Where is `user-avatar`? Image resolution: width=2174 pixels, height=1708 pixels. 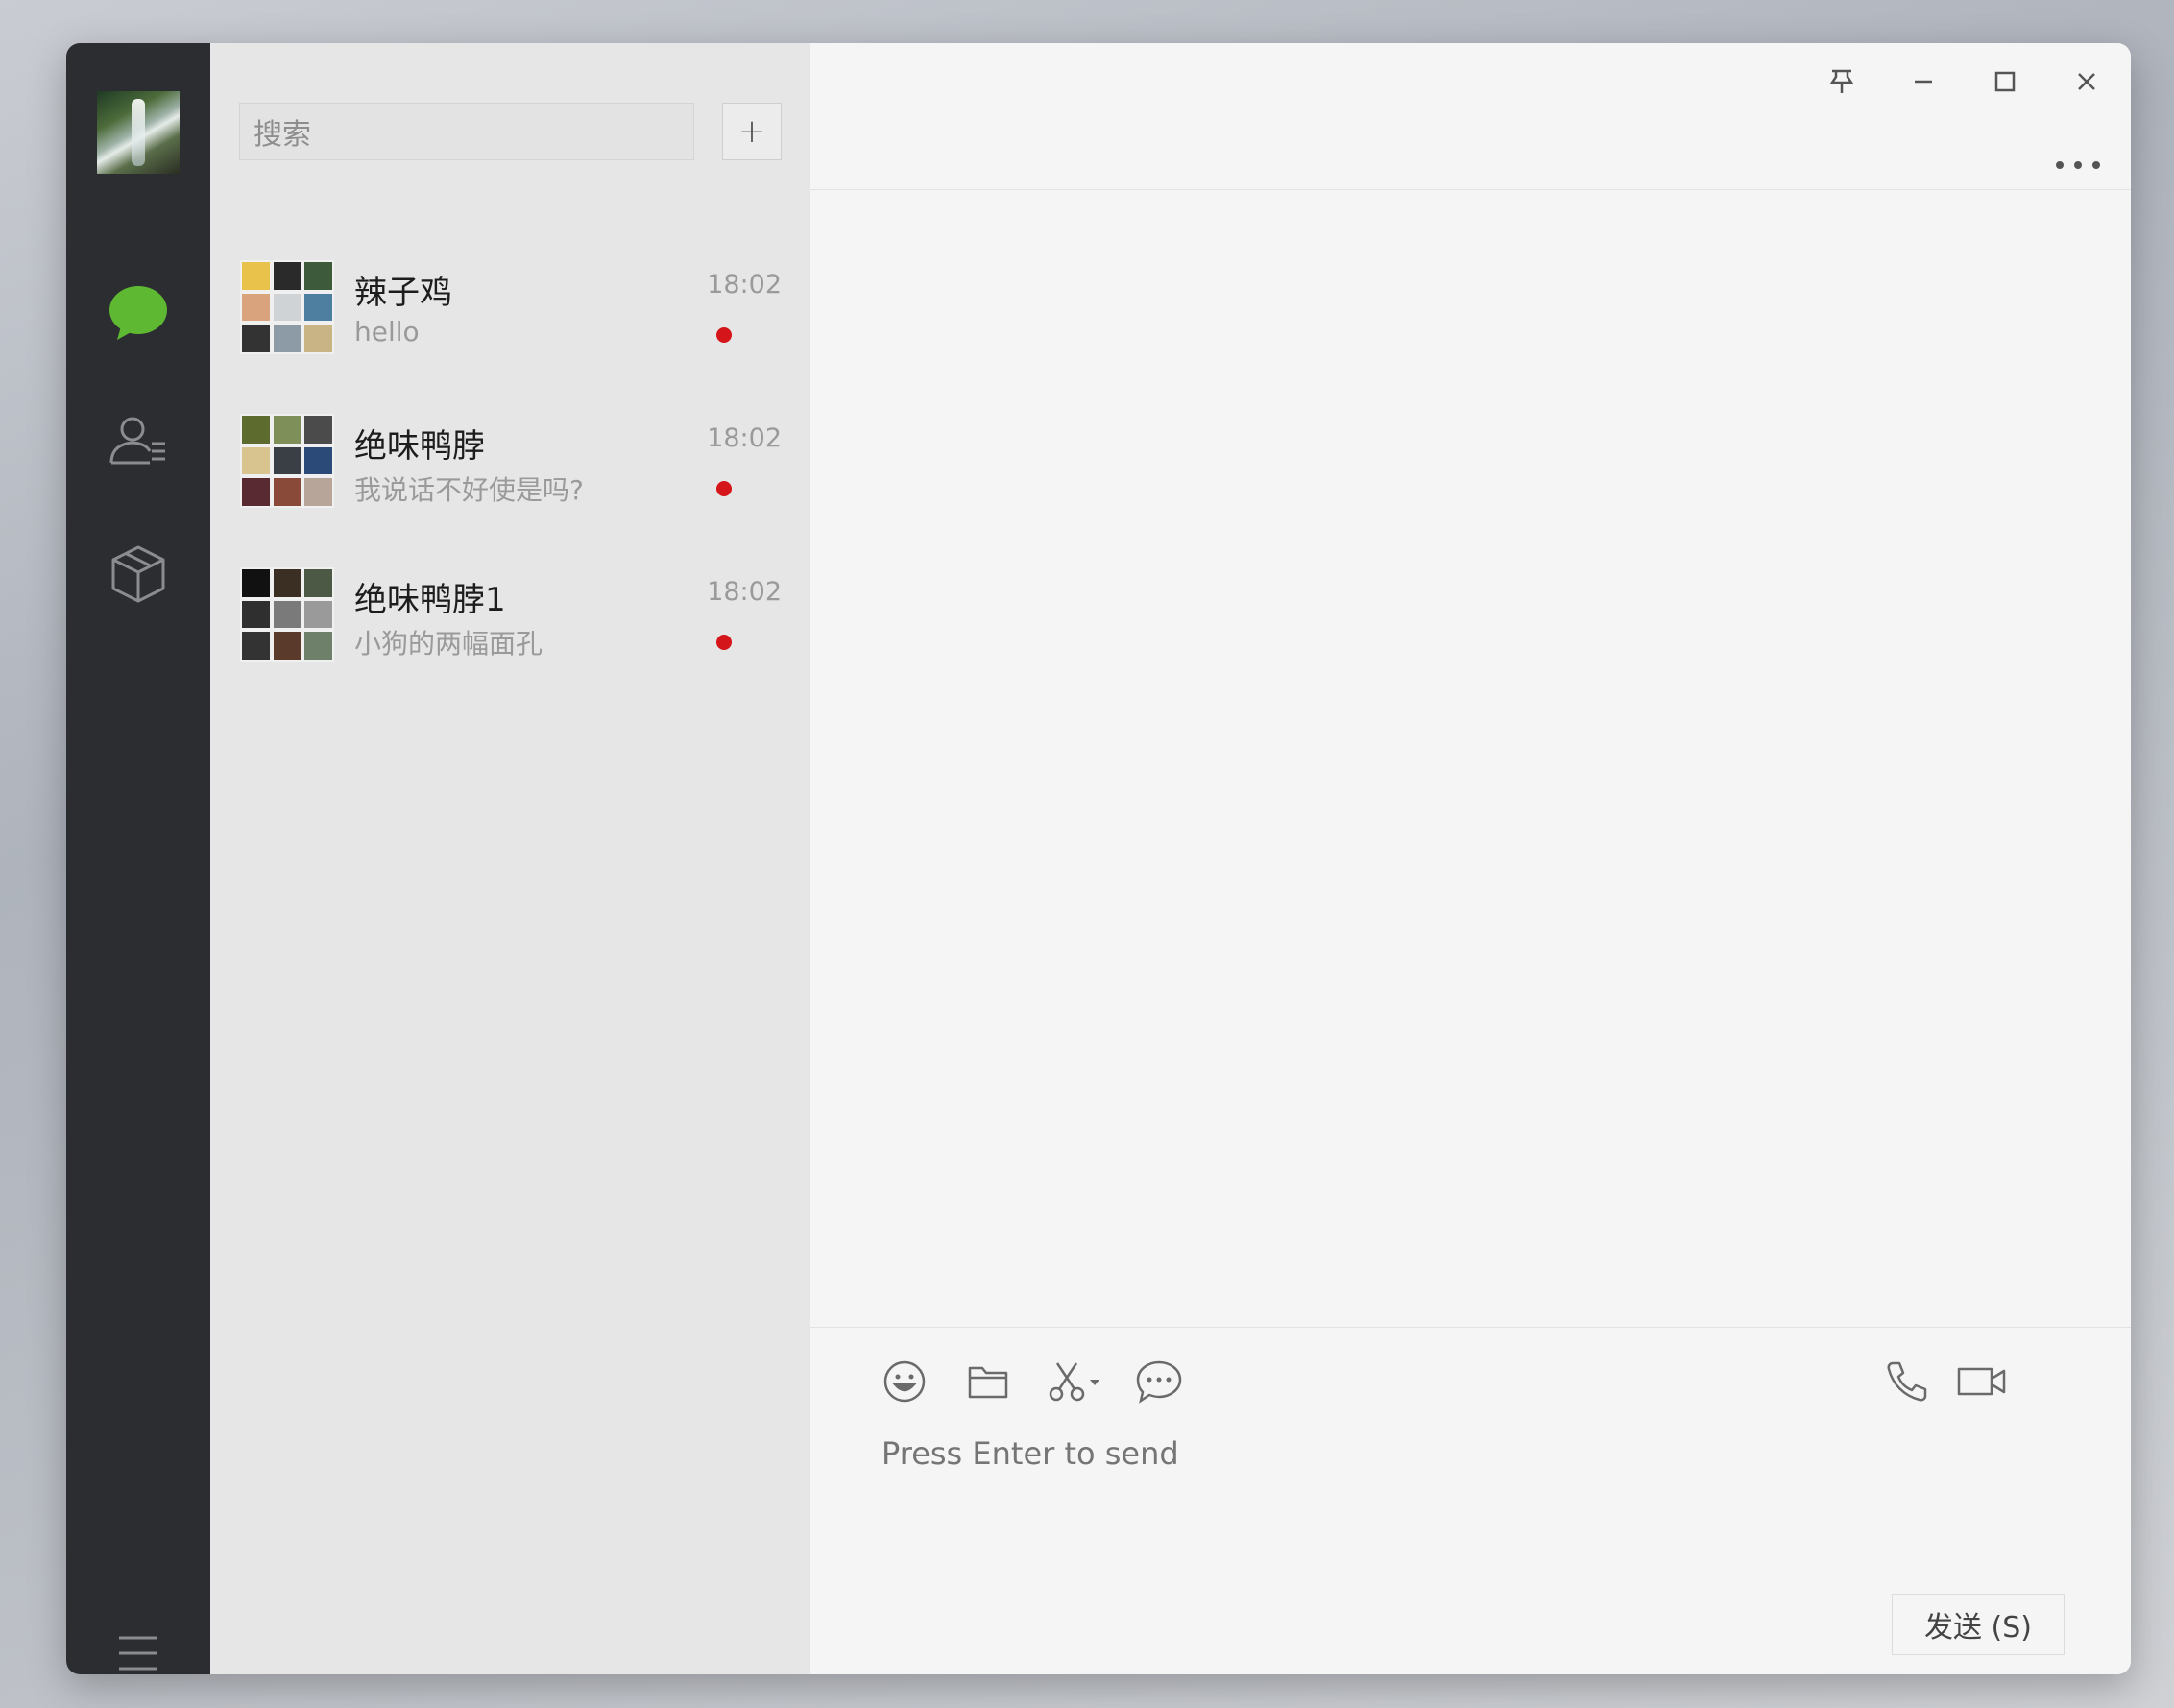
user-avatar is located at coordinates (138, 132).